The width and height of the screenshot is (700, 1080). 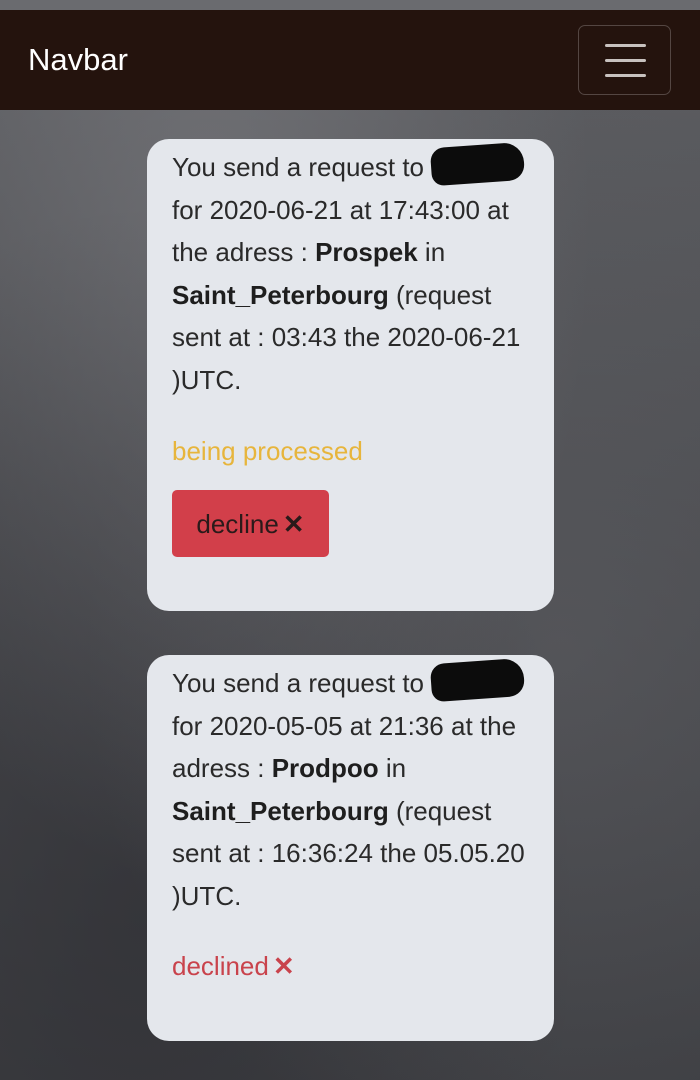 What do you see at coordinates (350, 60) in the screenshot?
I see `navbar: Navbar` at bounding box center [350, 60].